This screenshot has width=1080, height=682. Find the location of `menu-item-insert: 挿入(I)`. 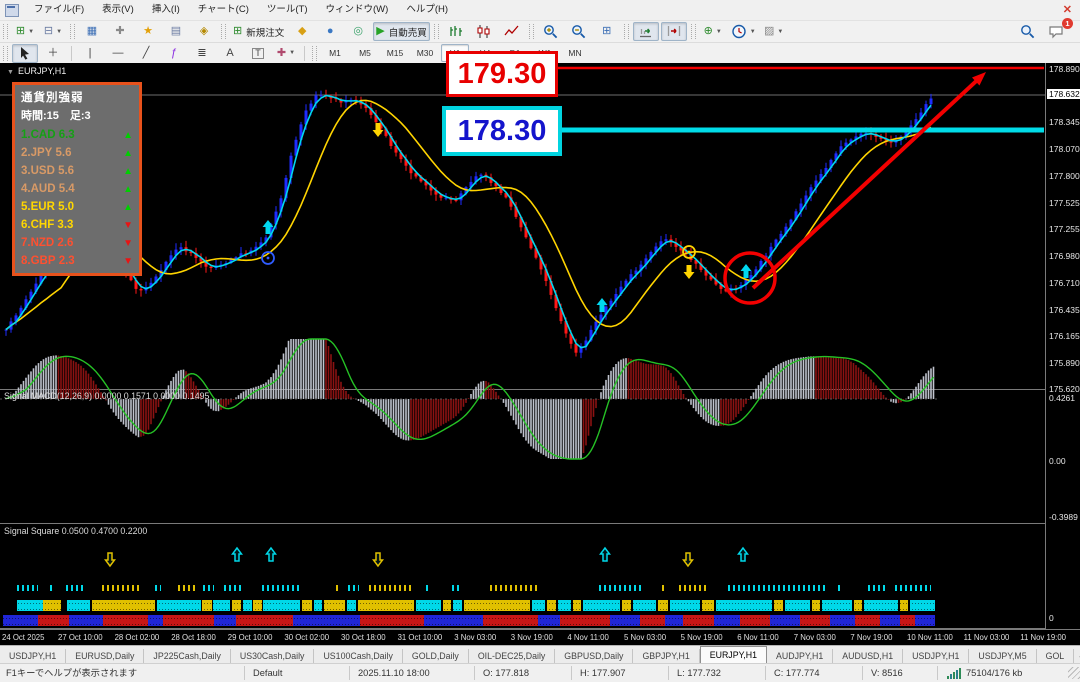

menu-item-insert: 挿入(I) is located at coordinates (166, 10).